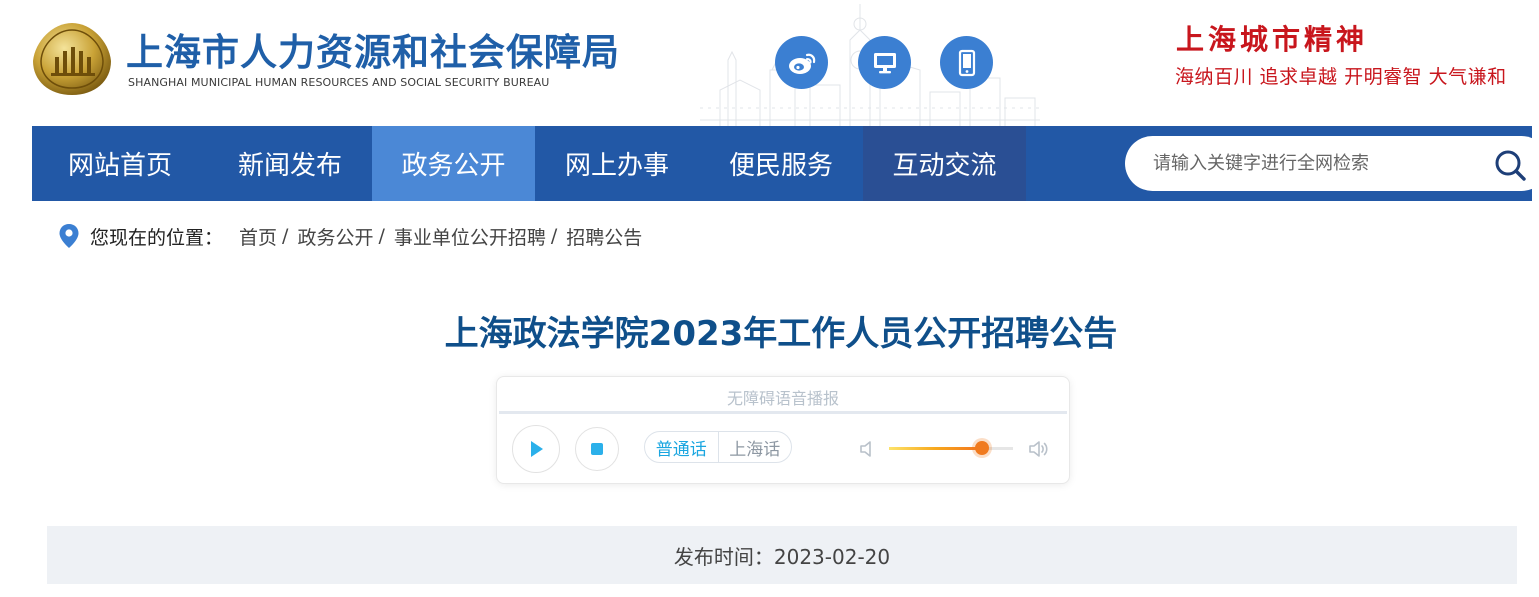 The image size is (1539, 597). What do you see at coordinates (781, 334) in the screenshot?
I see `article-title: 上海政法学院2023年工作人员公开招聘公告` at bounding box center [781, 334].